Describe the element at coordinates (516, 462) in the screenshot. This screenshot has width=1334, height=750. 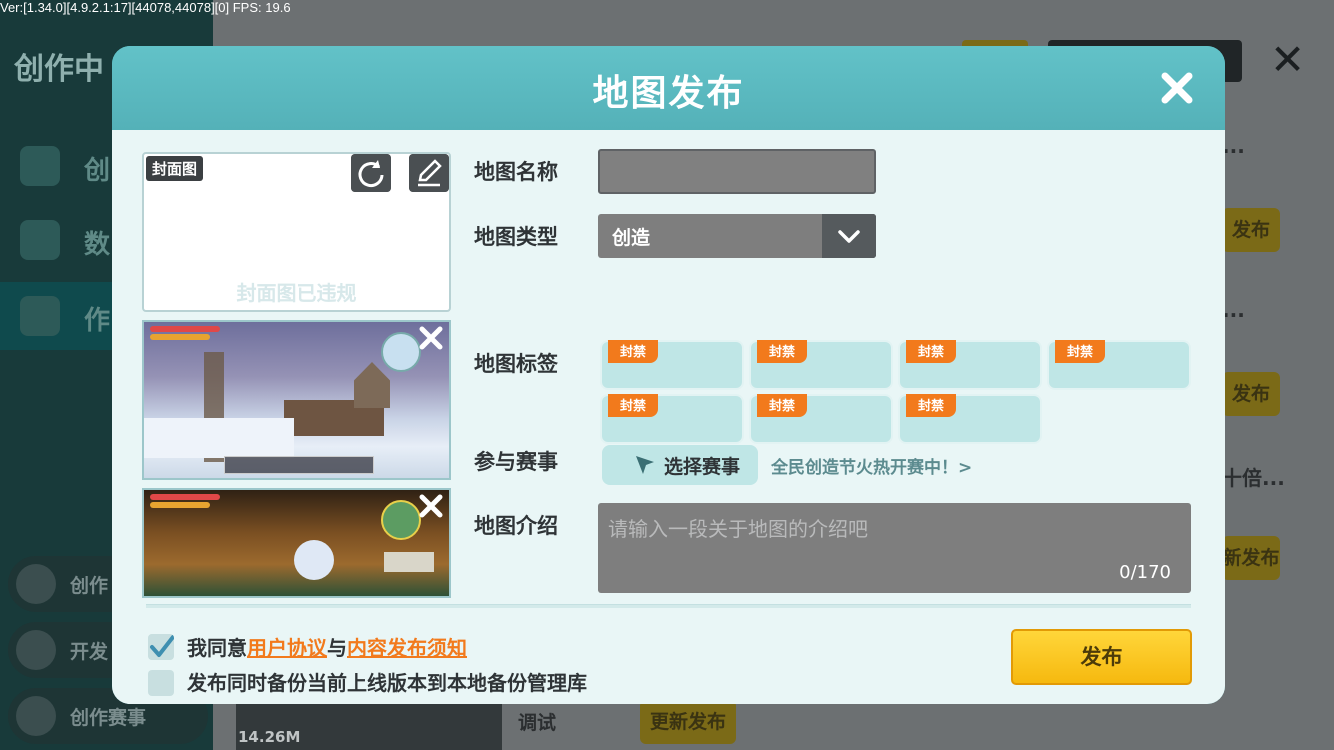
I see `contest-label: 参与赛事` at that location.